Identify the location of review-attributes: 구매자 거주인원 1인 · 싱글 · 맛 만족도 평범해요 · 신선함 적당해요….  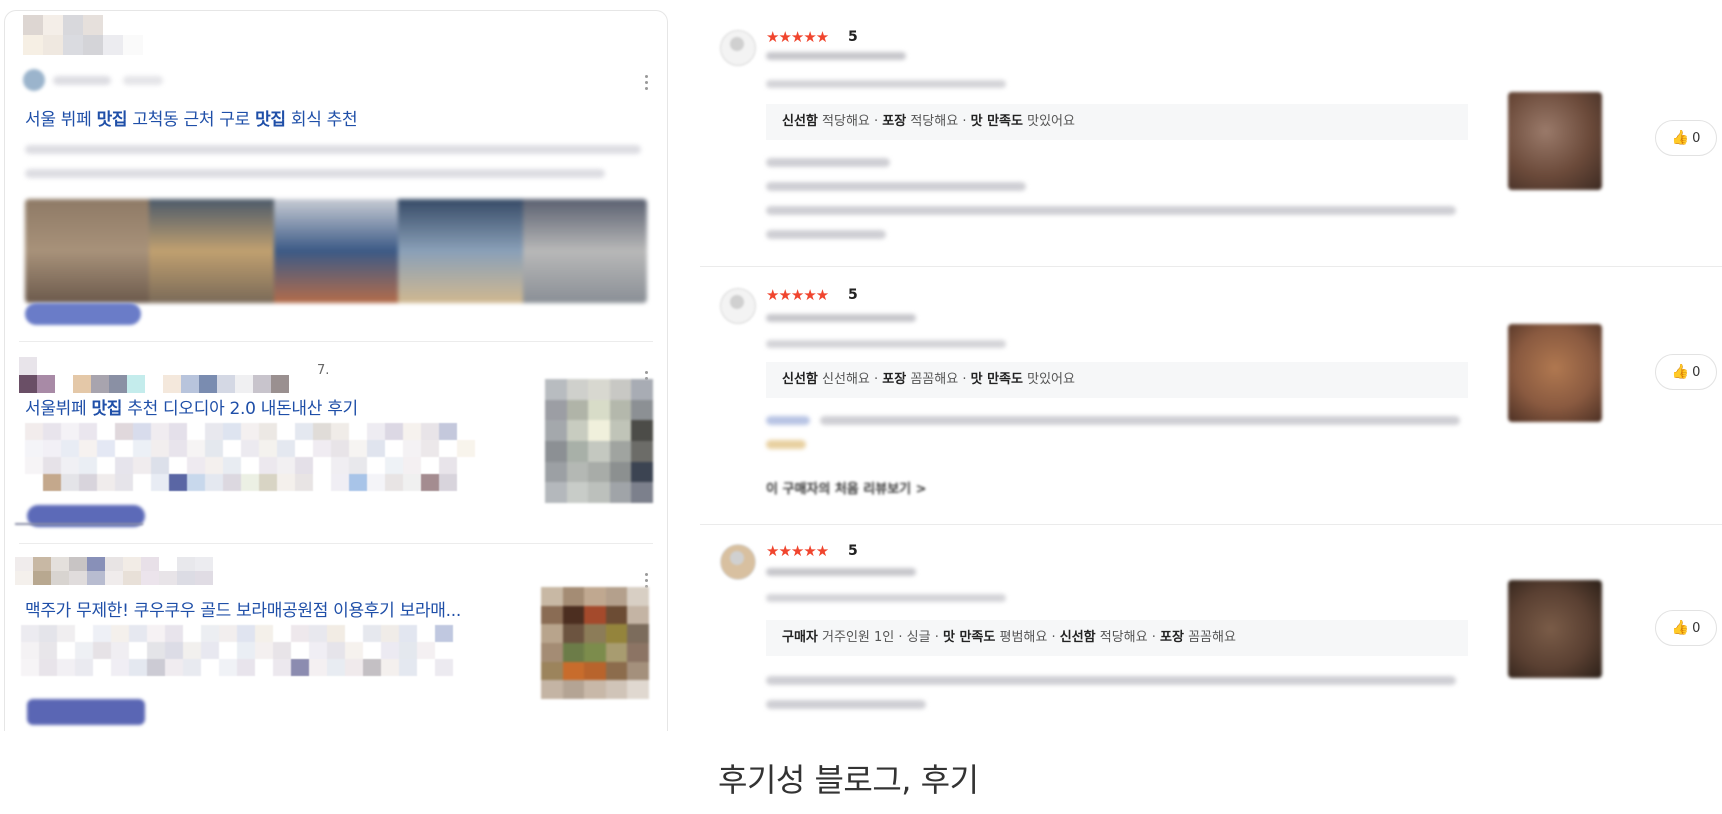
(1117, 638).